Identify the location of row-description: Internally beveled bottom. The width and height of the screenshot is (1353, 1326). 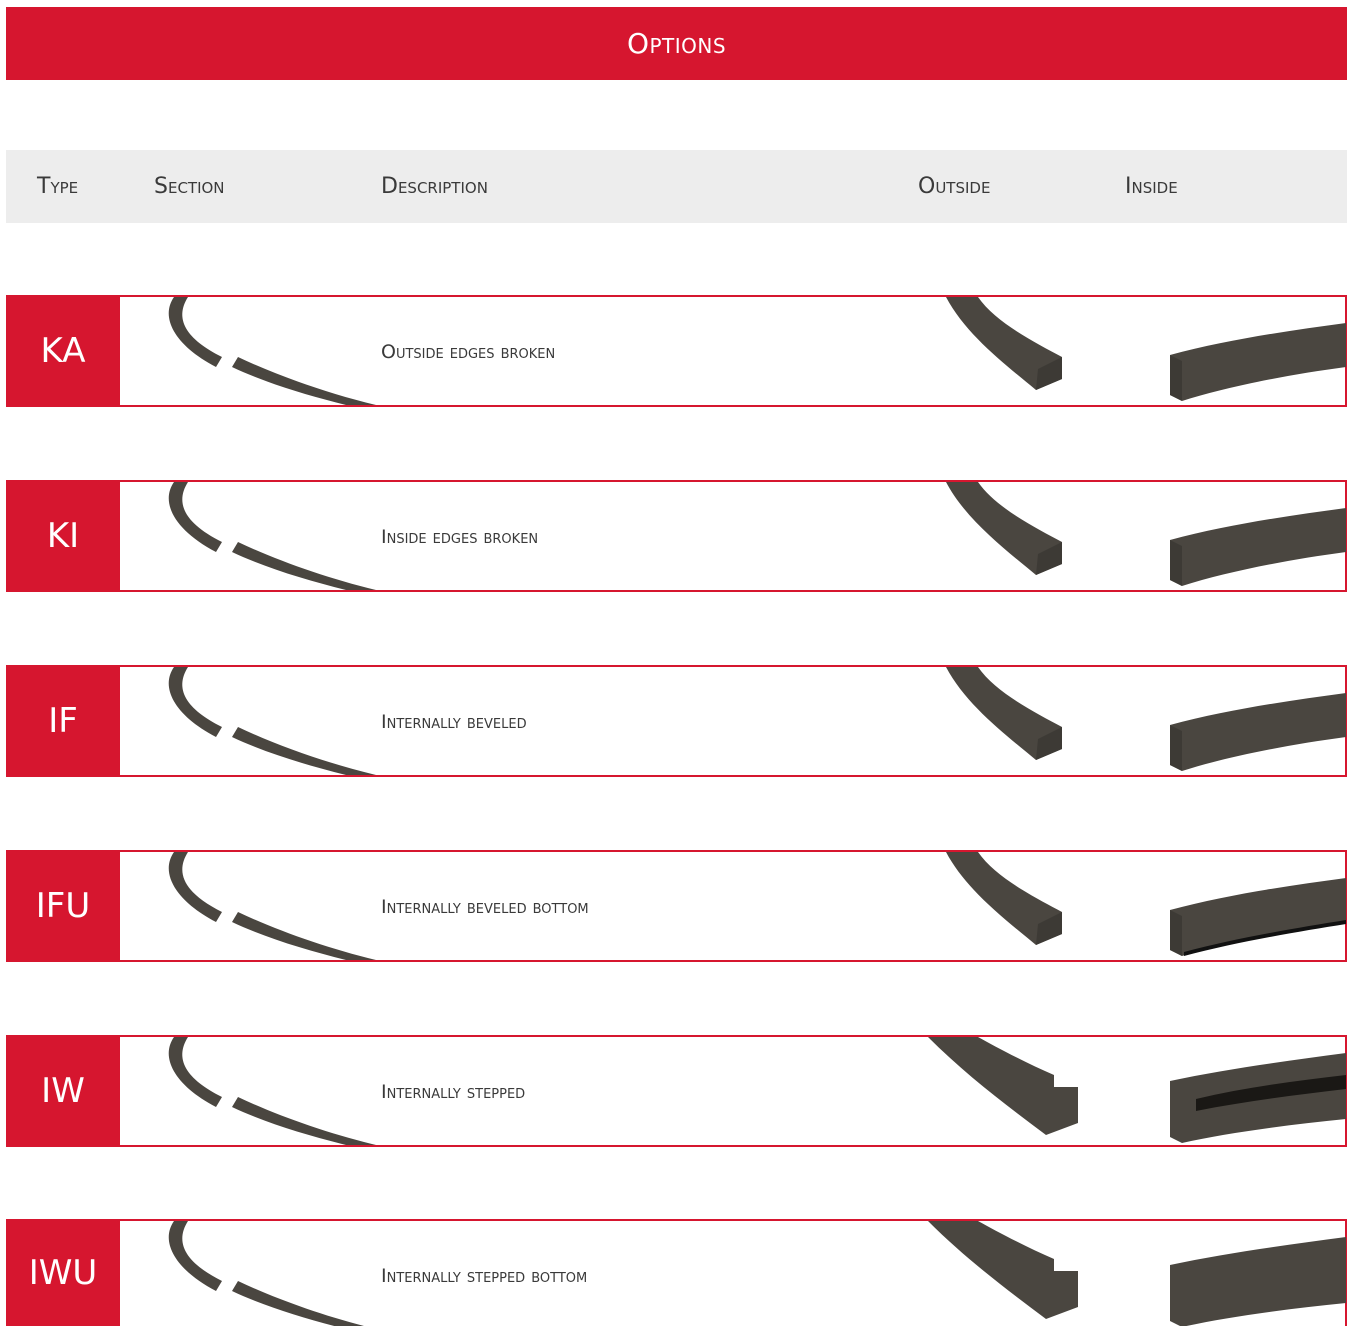
(485, 907).